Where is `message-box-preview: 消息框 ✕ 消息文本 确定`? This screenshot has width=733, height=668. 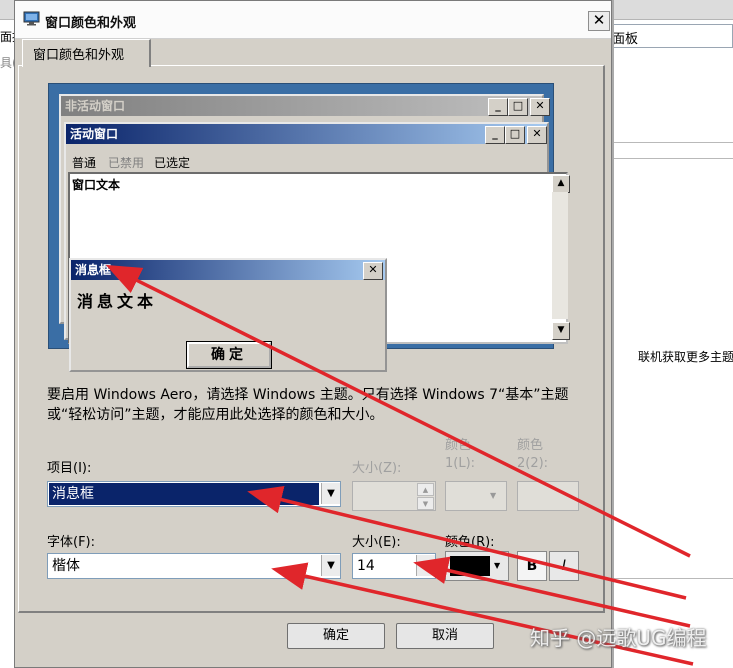 message-box-preview: 消息框 ✕ 消息文本 确定 is located at coordinates (228, 315).